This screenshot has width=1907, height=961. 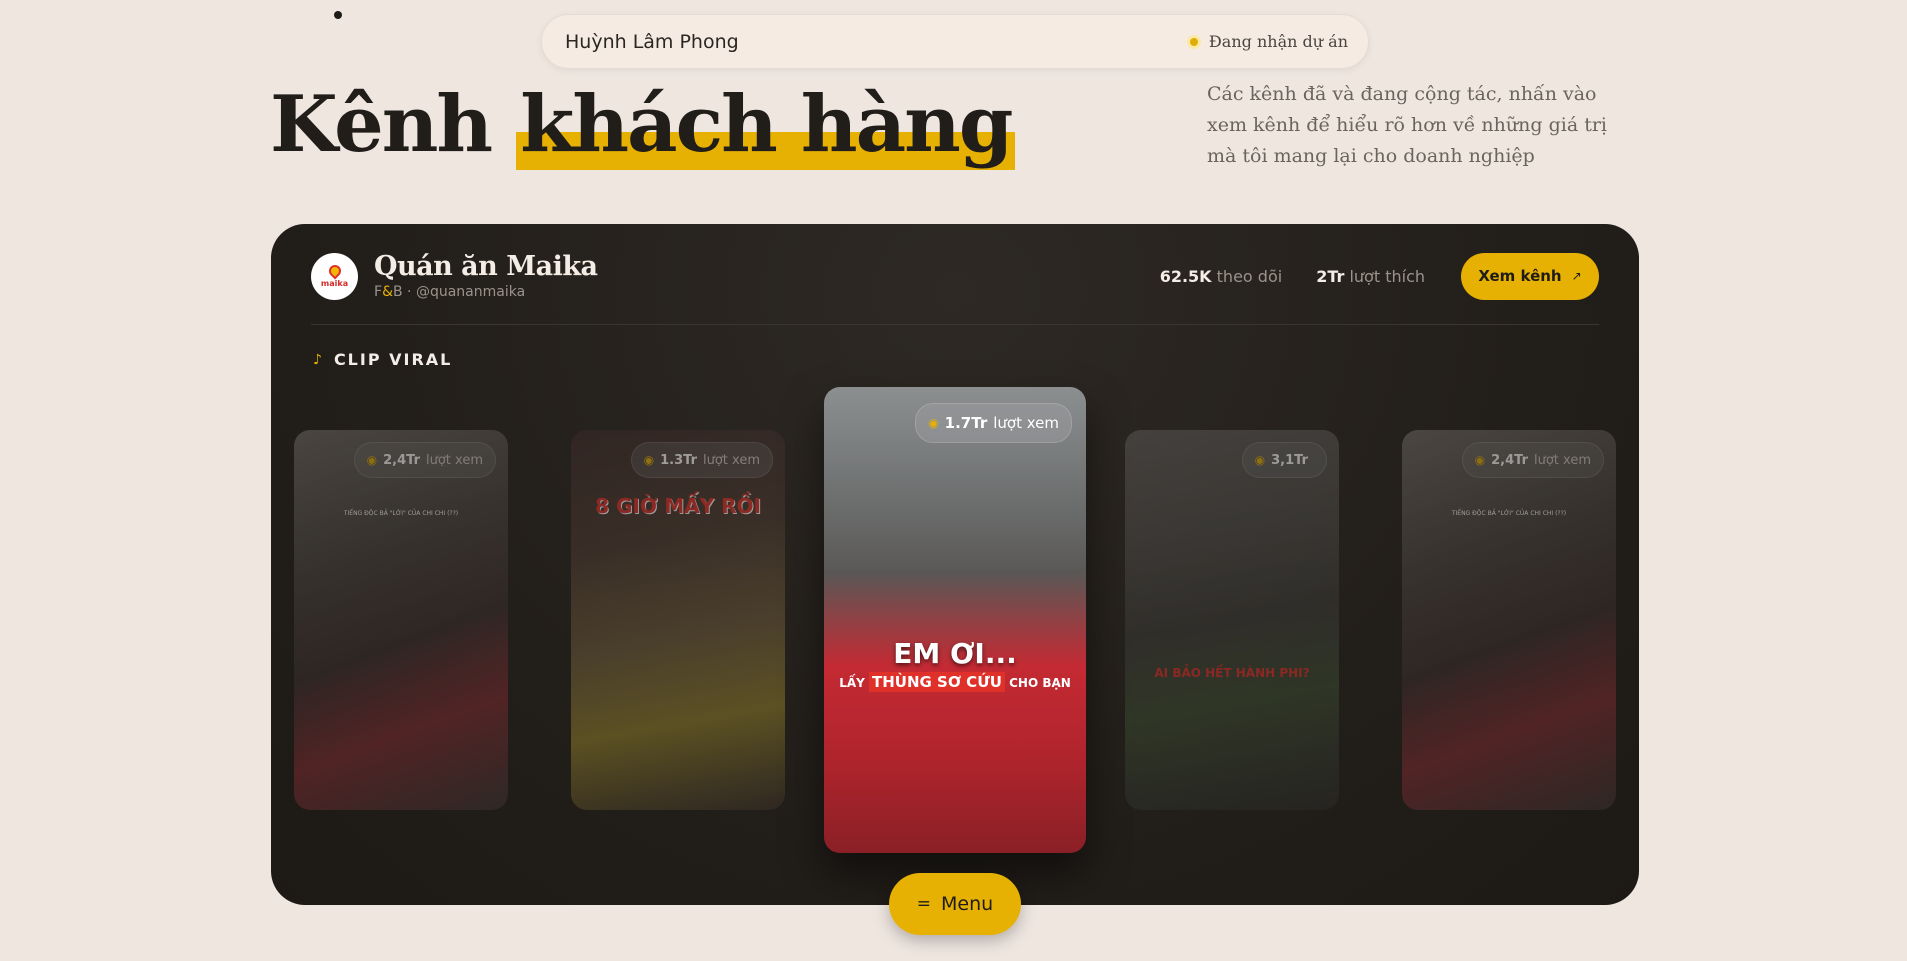 I want to click on likes-stat: 2Tr lượt thích, so click(x=1370, y=276).